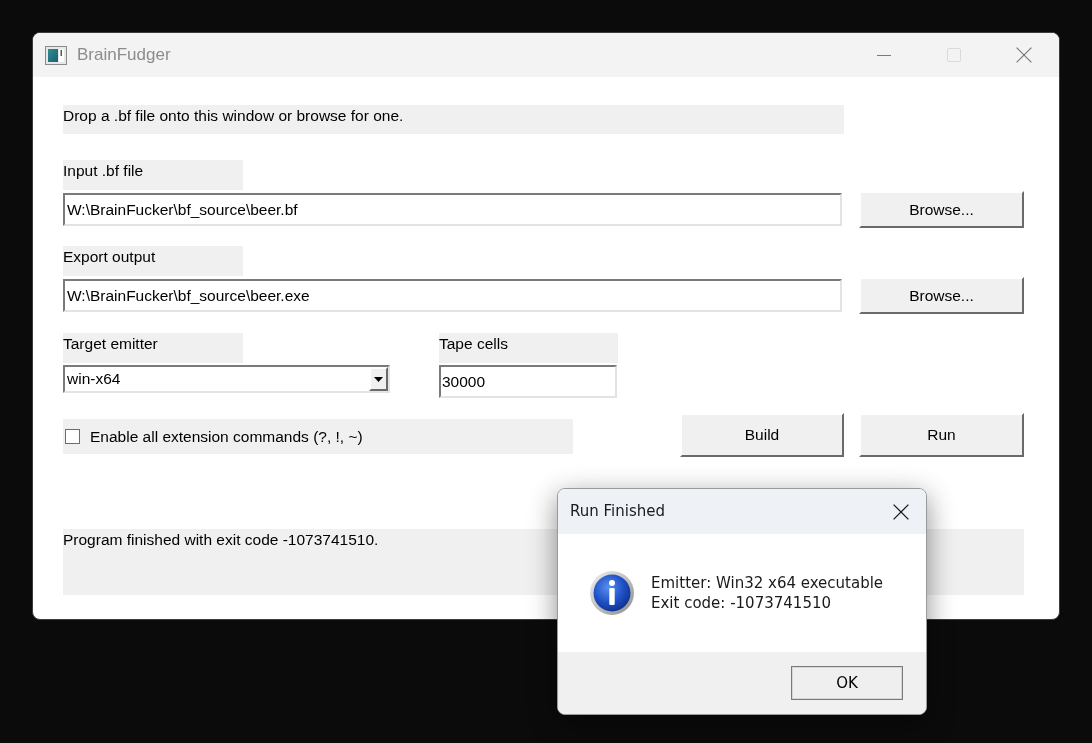  Describe the element at coordinates (612, 593) in the screenshot. I see `info-icon` at that location.